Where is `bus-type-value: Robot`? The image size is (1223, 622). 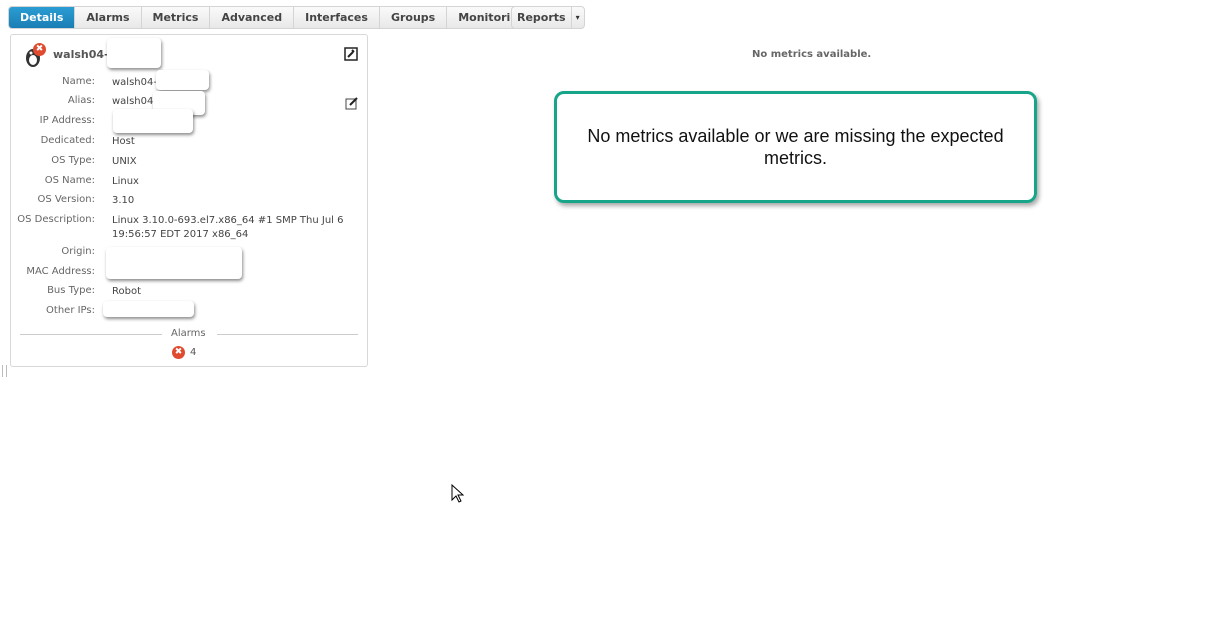 bus-type-value: Robot is located at coordinates (127, 291).